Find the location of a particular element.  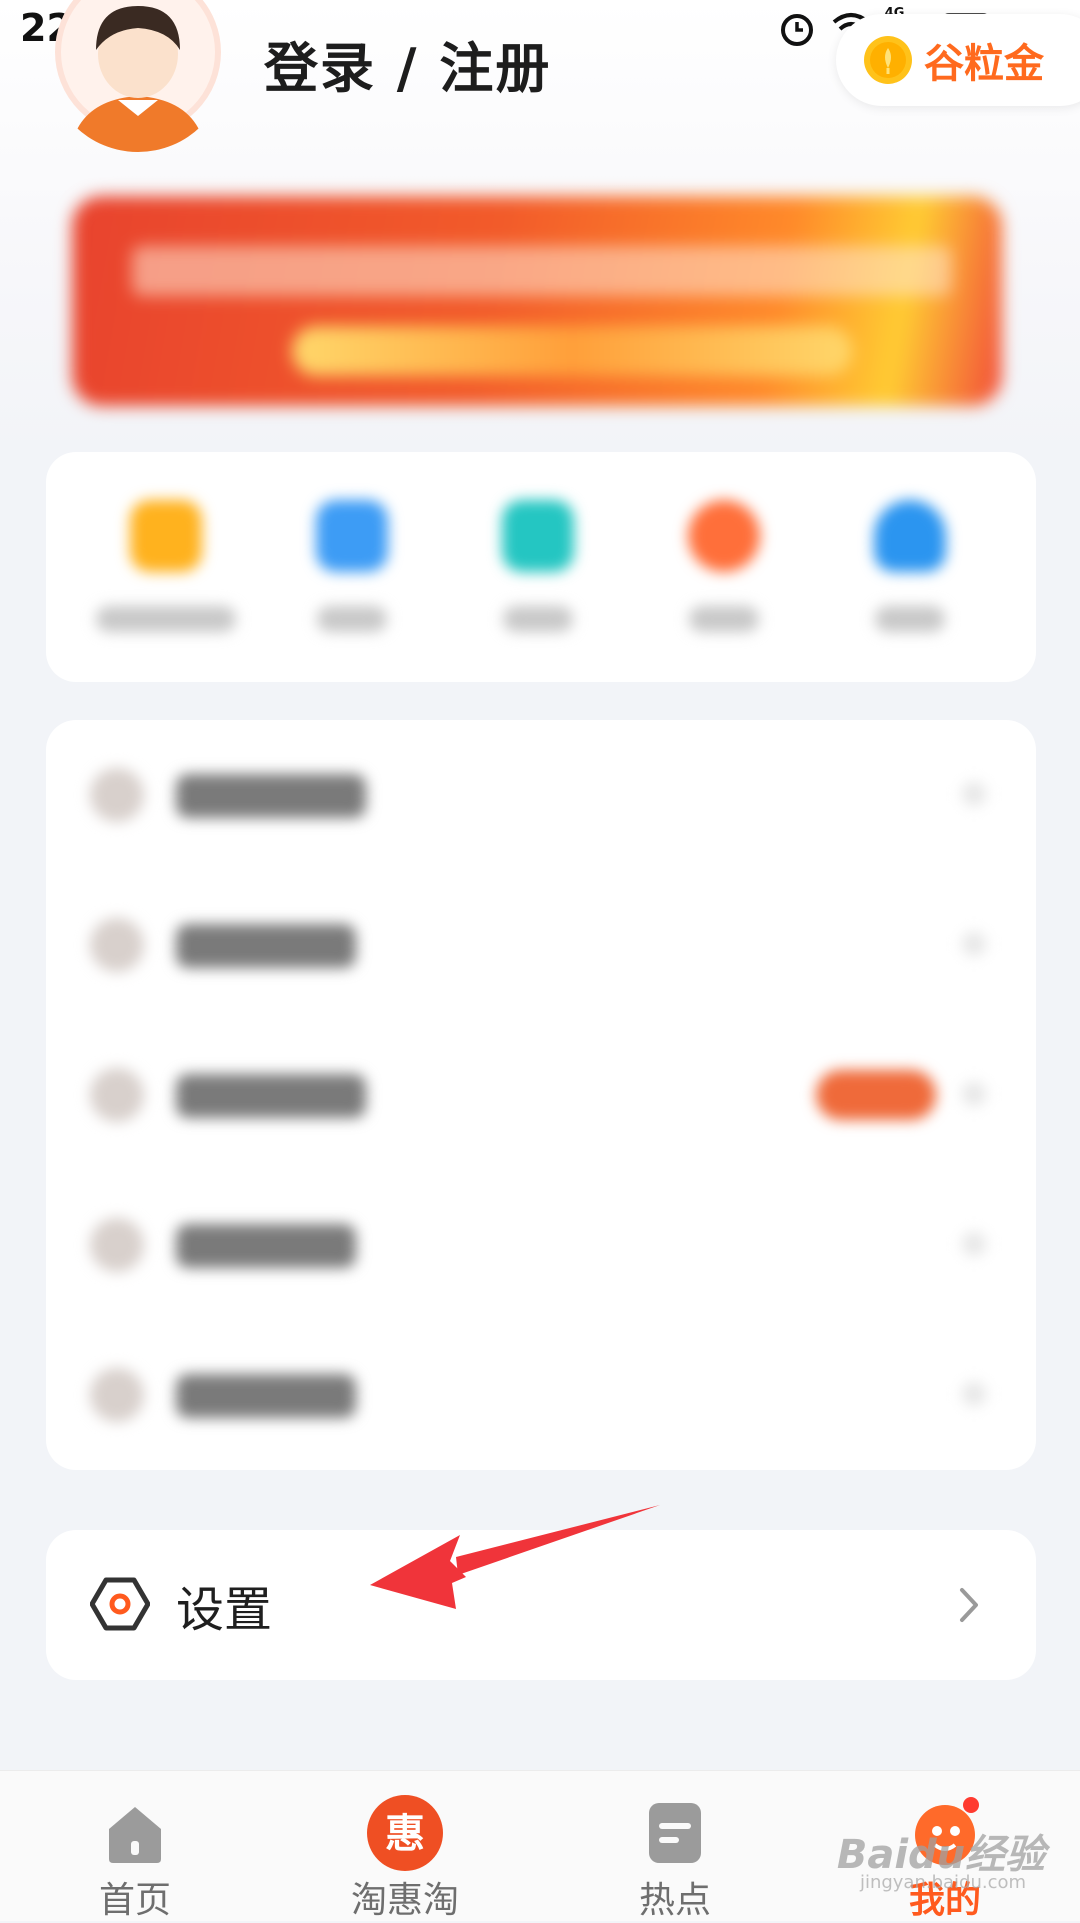

nav-item-hot: 热点 is located at coordinates (675, 1846).